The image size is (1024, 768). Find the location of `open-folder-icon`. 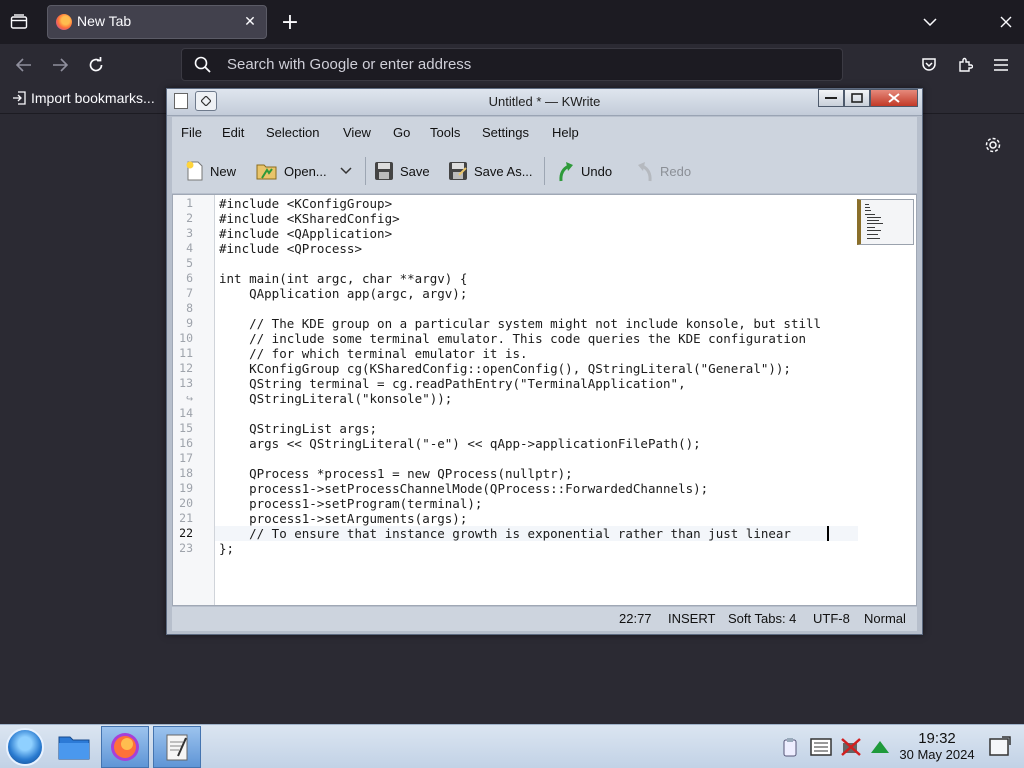

open-folder-icon is located at coordinates (266, 172).